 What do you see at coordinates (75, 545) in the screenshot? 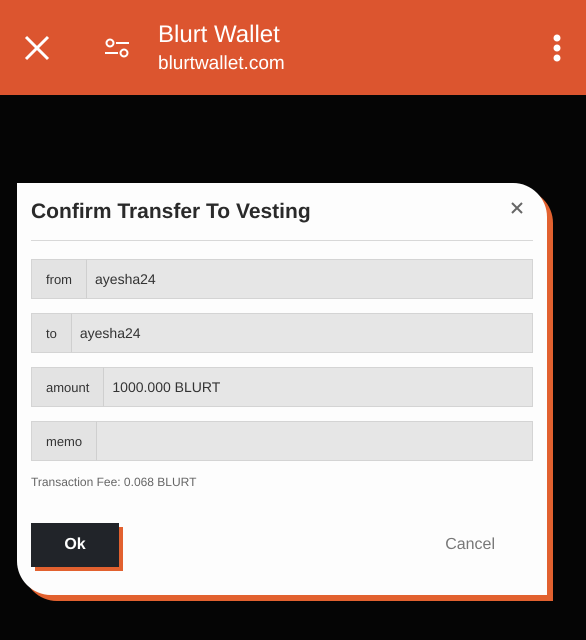
I see `ok-button: Ok` at bounding box center [75, 545].